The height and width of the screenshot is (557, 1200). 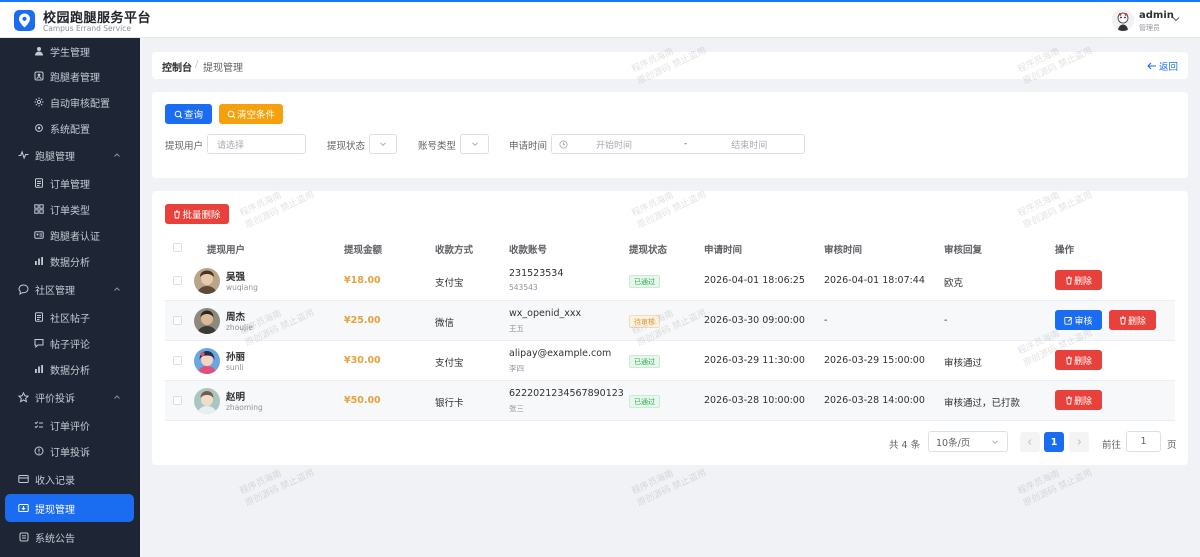 I want to click on page-number: 1, so click(x=1054, y=442).